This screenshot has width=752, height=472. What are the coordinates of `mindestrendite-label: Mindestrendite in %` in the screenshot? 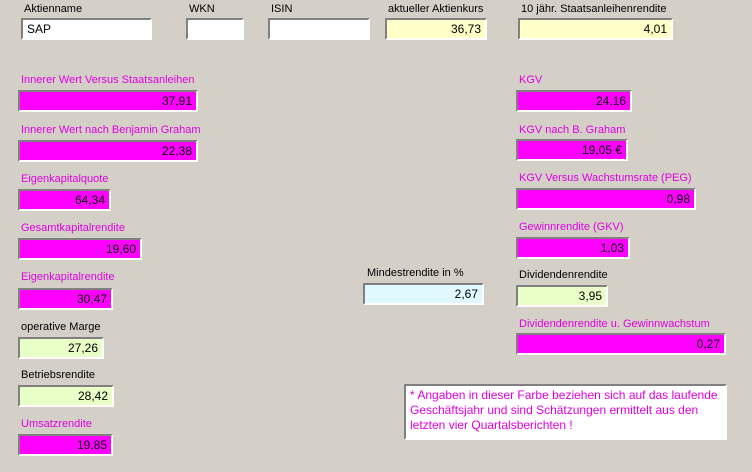 It's located at (415, 273).